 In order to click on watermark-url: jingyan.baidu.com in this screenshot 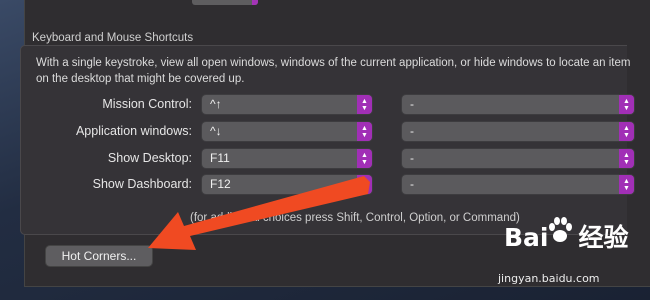, I will do `click(549, 278)`.